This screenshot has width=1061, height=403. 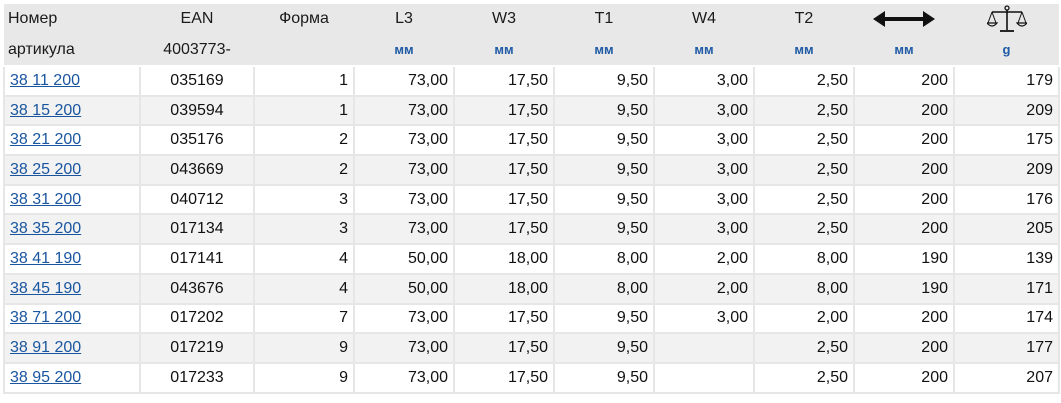 What do you see at coordinates (197, 141) in the screenshot?
I see `cell-ean: 035176` at bounding box center [197, 141].